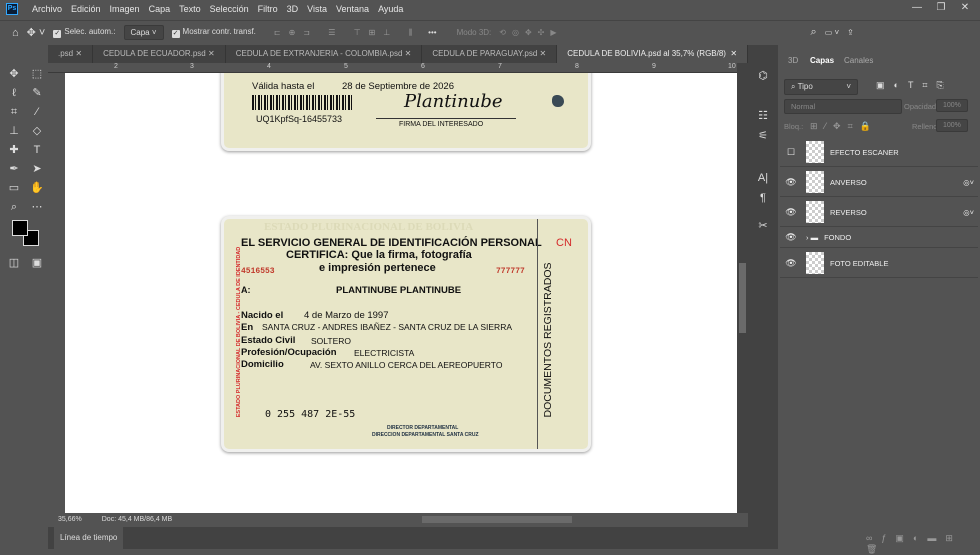  Describe the element at coordinates (262, 364) in the screenshot. I see `address-label: Domicilio` at that location.